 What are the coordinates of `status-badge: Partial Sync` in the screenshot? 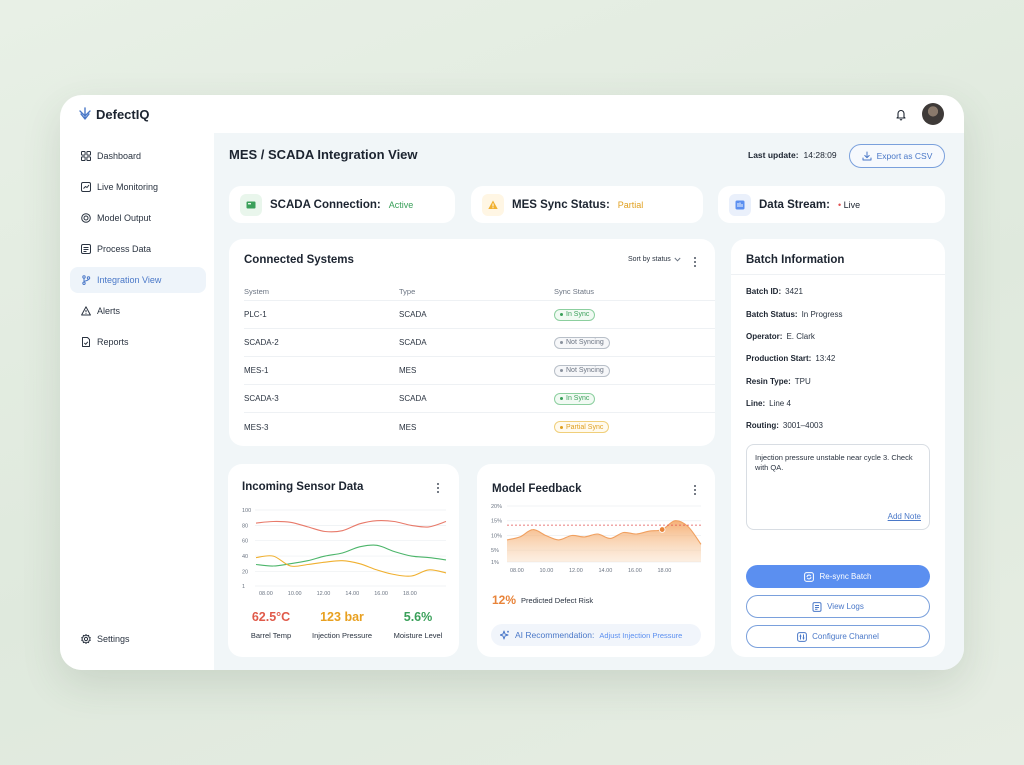 It's located at (582, 427).